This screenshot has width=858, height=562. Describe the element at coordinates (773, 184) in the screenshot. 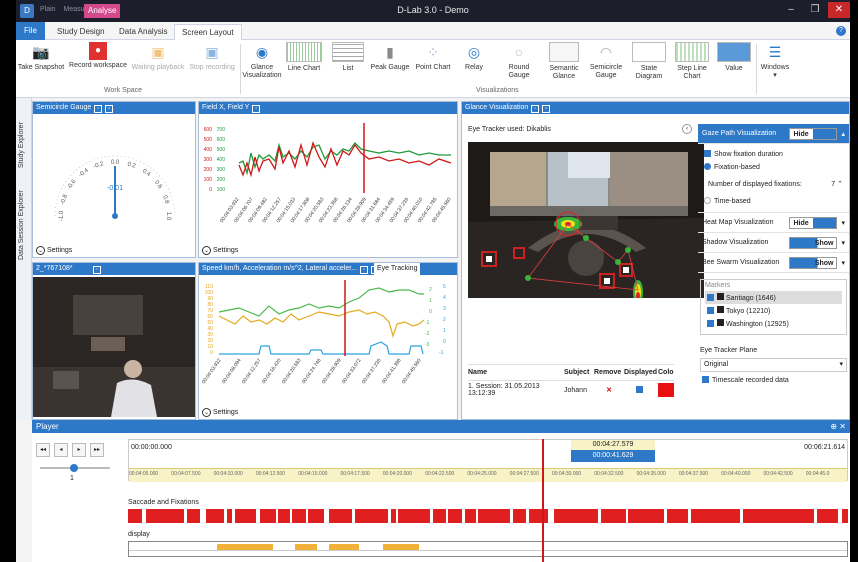

I see `num-fixations-row: Number of displayed fixations: 7 ⌃` at that location.